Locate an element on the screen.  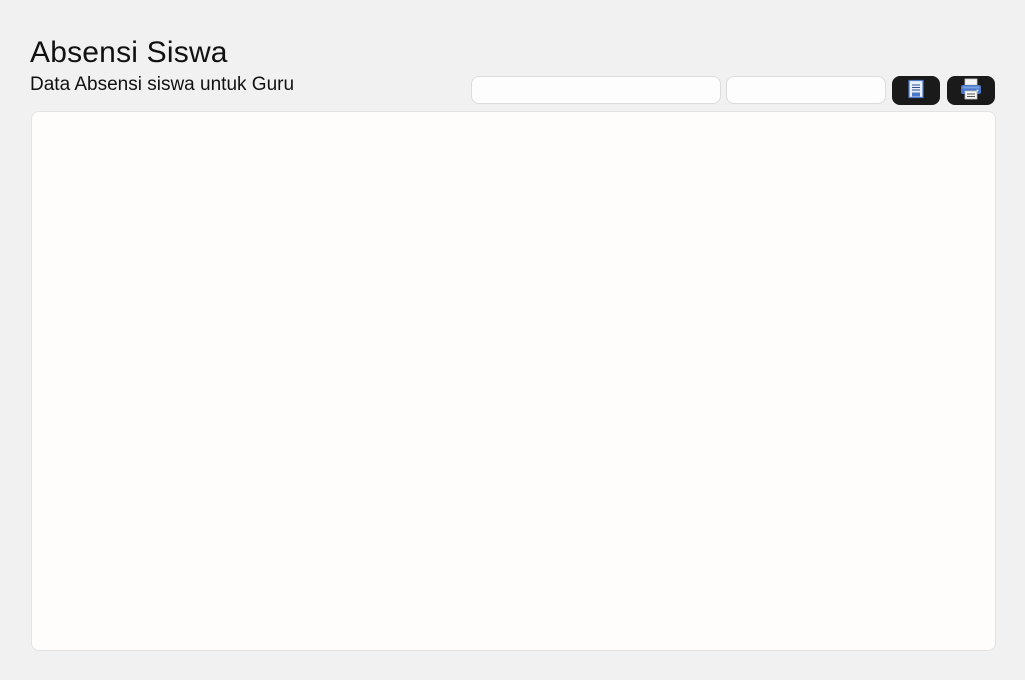
filter-input-secondary is located at coordinates (806, 90).